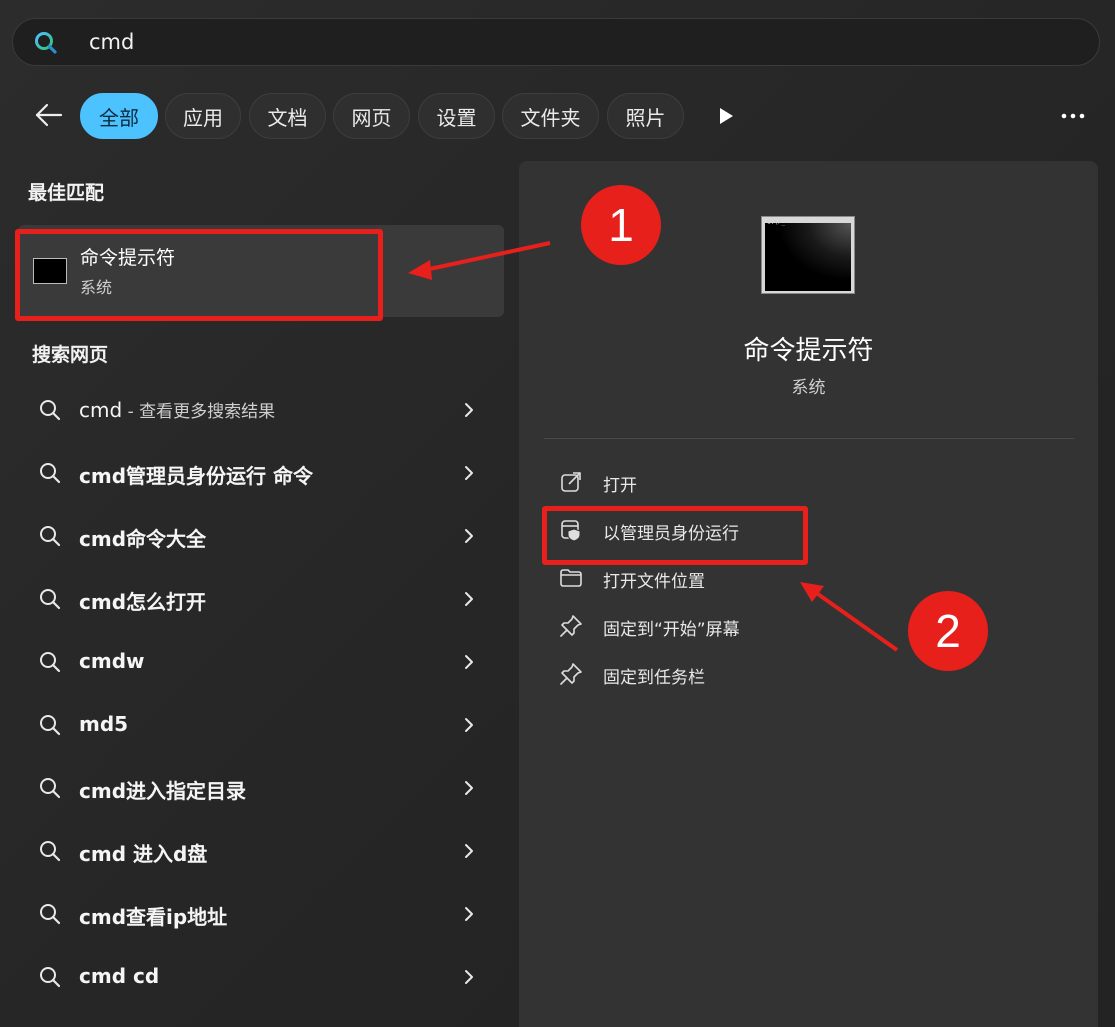  Describe the element at coordinates (66, 193) in the screenshot. I see `best-match-heading: 最佳匹配` at that location.